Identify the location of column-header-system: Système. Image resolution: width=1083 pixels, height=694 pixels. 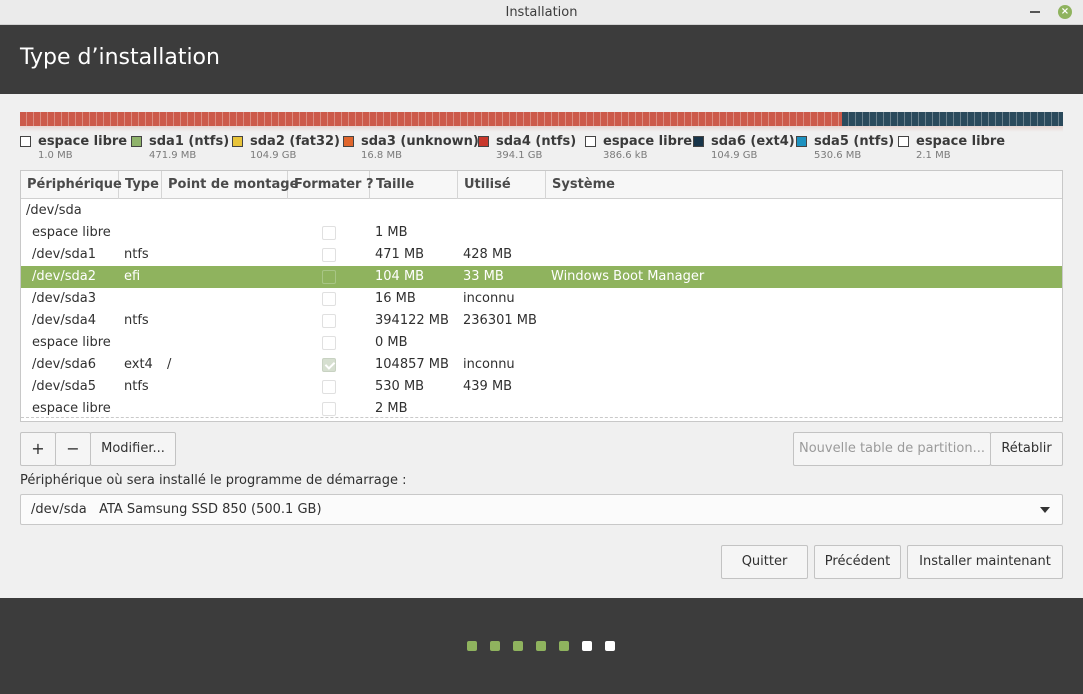
(804, 185).